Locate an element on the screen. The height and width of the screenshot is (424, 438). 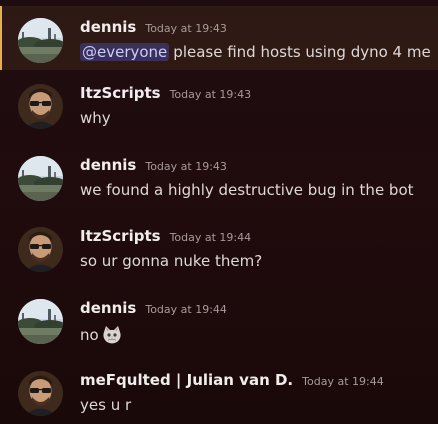
everyone-mention: @everyone is located at coordinates (125, 52).